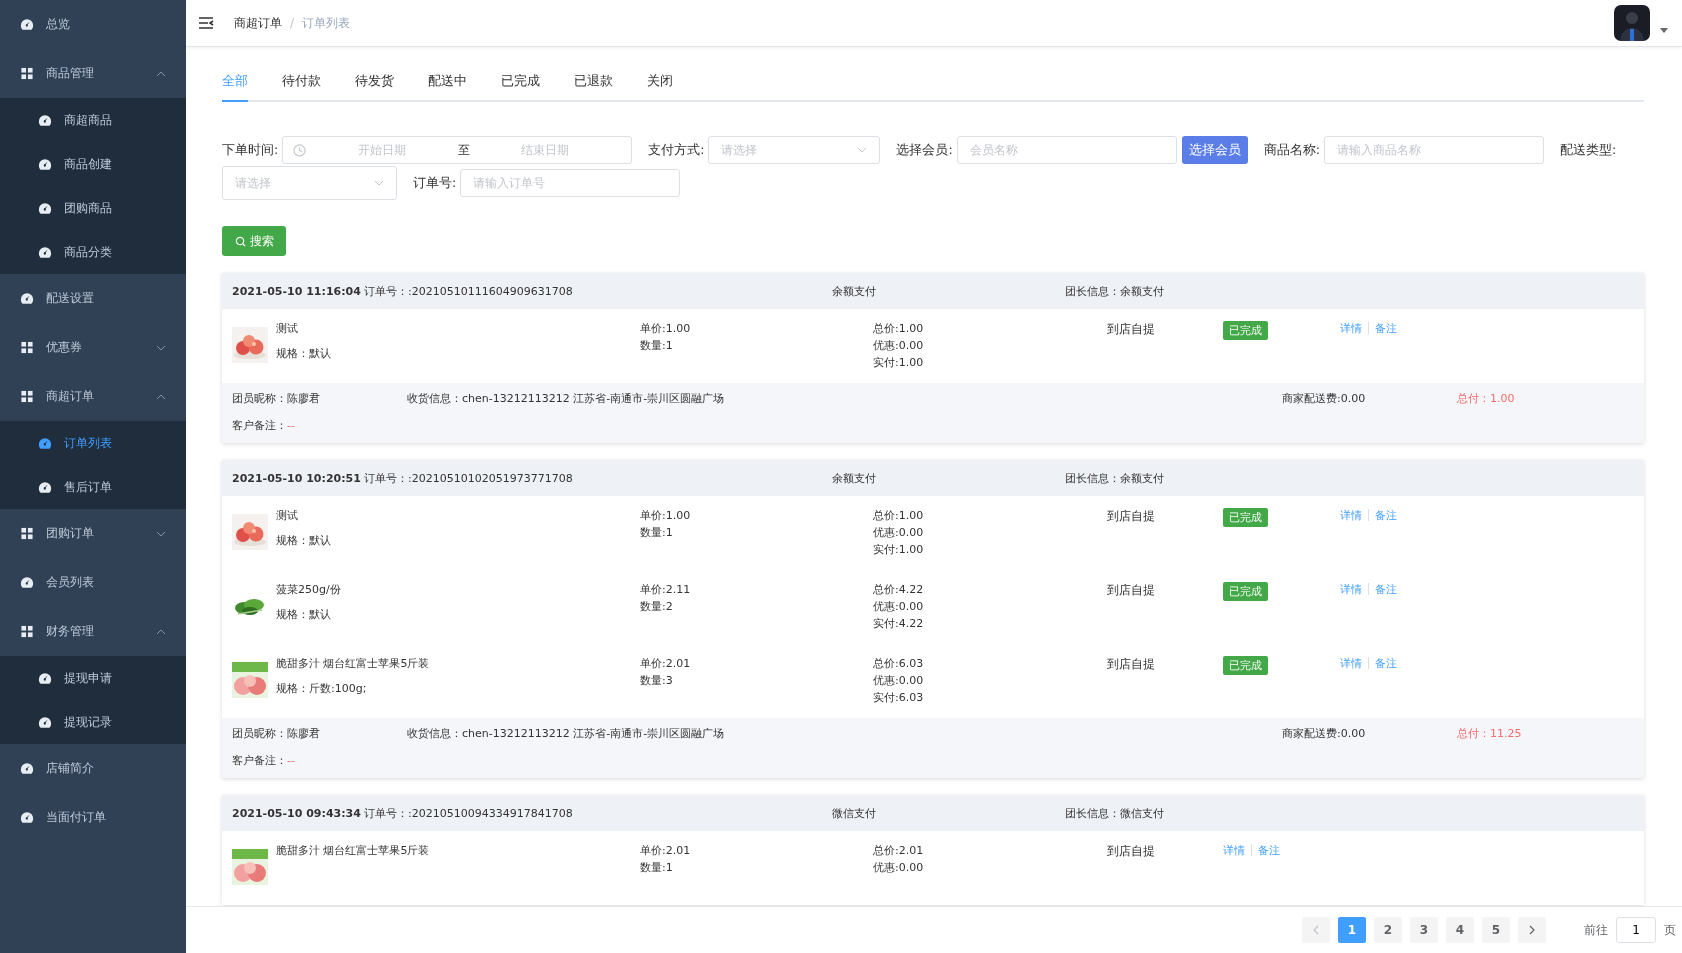  What do you see at coordinates (304, 614) in the screenshot?
I see `product-spec: 规格：默认` at bounding box center [304, 614].